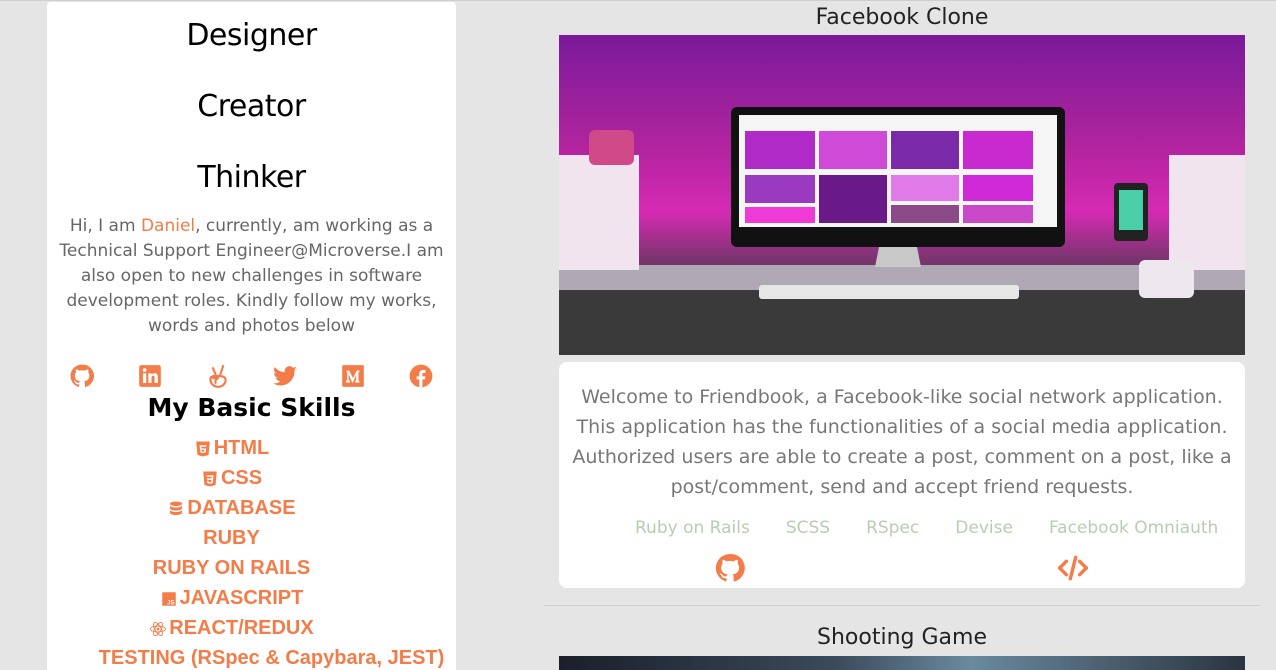 The image size is (1276, 670). What do you see at coordinates (984, 528) in the screenshot?
I see `tag-devise: Devise` at bounding box center [984, 528].